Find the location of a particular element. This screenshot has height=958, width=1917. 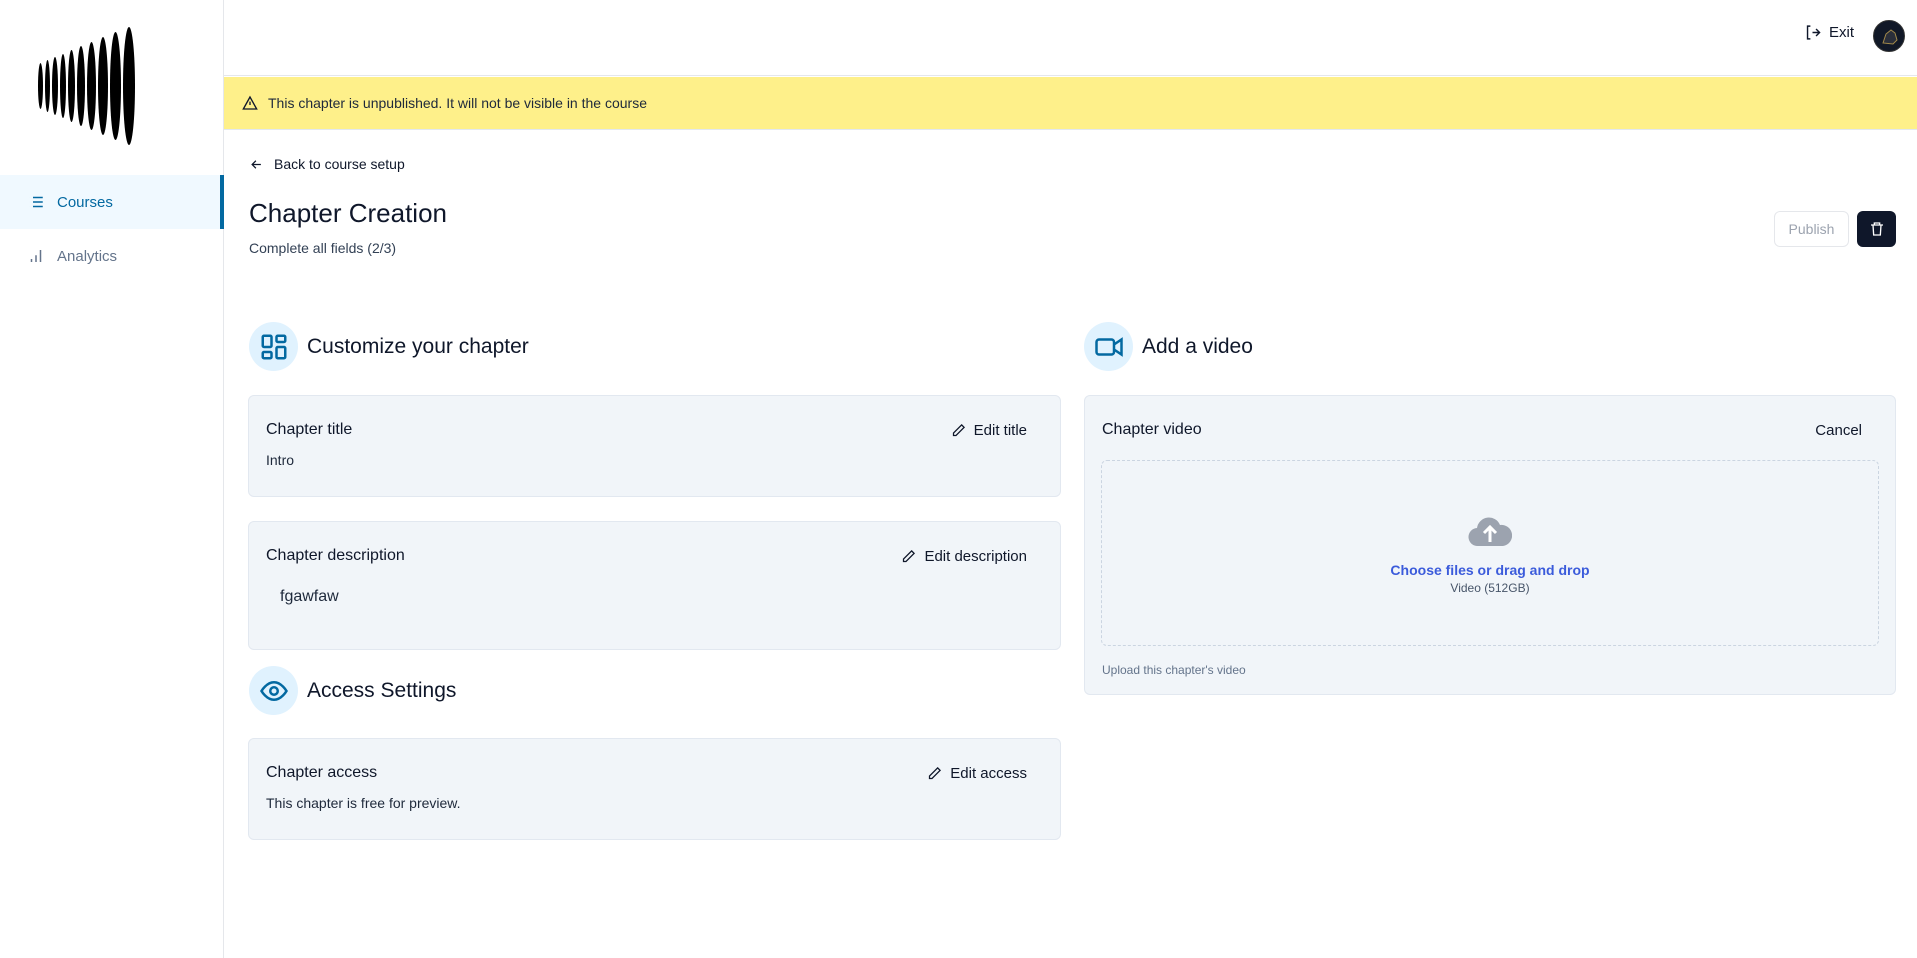

chapter-description-value: fgawfaw is located at coordinates (309, 596).